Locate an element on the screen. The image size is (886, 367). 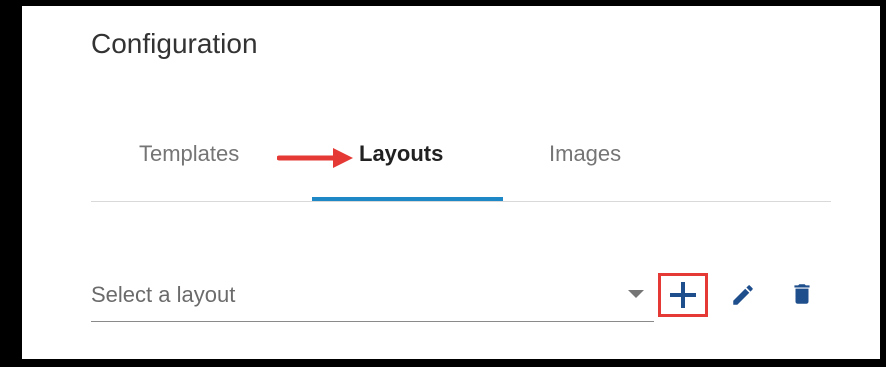
tabs-divider is located at coordinates (461, 201).